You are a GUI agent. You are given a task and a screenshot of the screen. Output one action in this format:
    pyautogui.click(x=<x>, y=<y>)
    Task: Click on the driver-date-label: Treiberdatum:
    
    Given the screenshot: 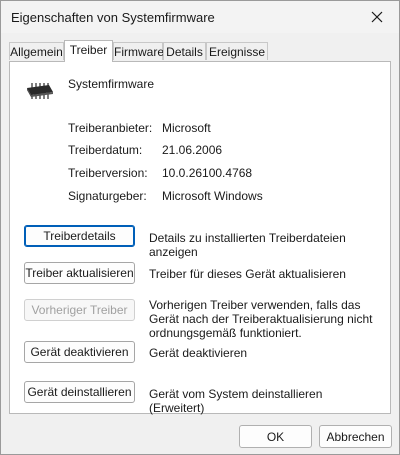 What is the action you would take?
    pyautogui.click(x=105, y=150)
    